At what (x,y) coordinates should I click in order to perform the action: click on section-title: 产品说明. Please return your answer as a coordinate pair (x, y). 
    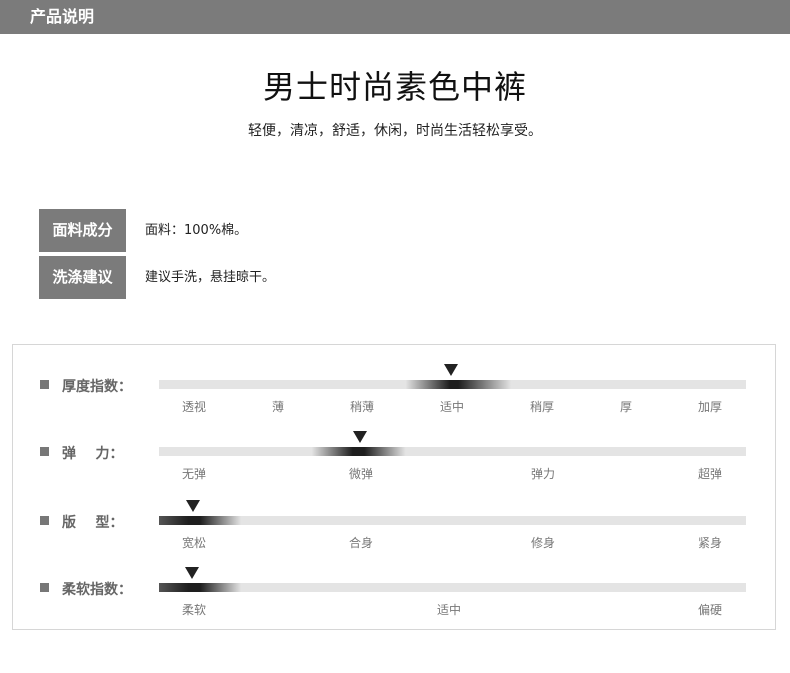
    Looking at the image, I should click on (62, 16).